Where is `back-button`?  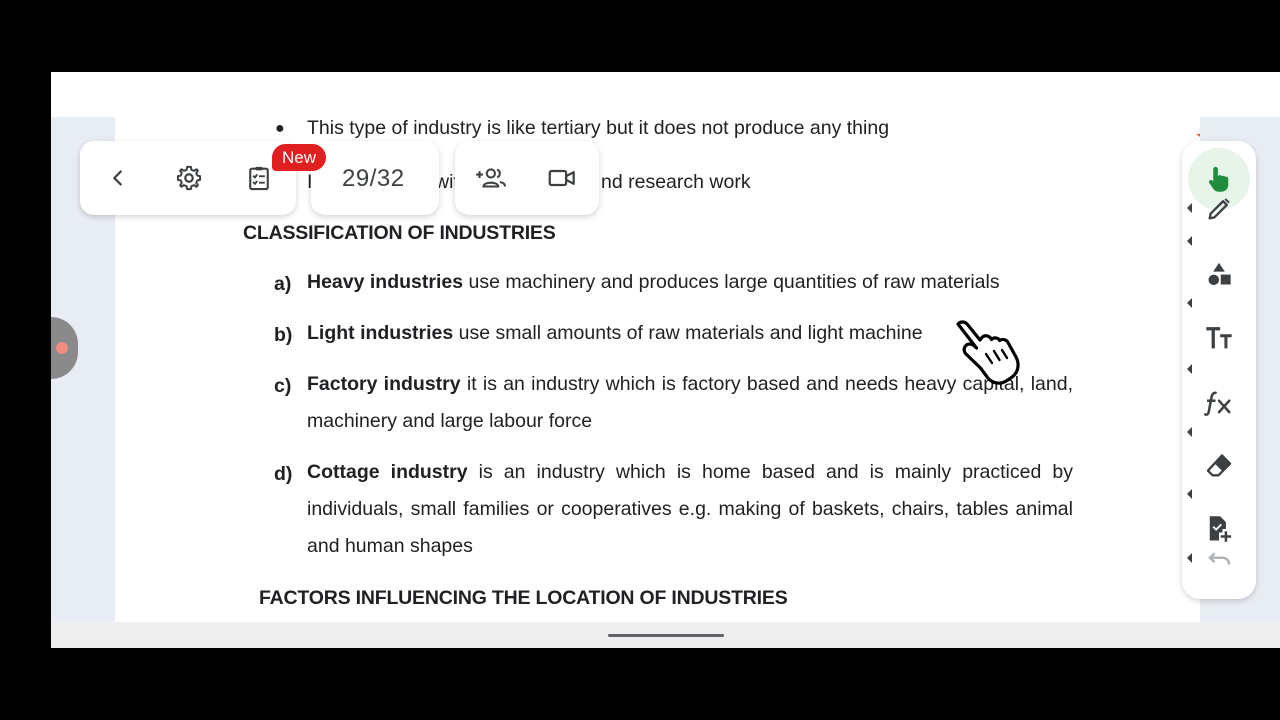 back-button is located at coordinates (118, 178).